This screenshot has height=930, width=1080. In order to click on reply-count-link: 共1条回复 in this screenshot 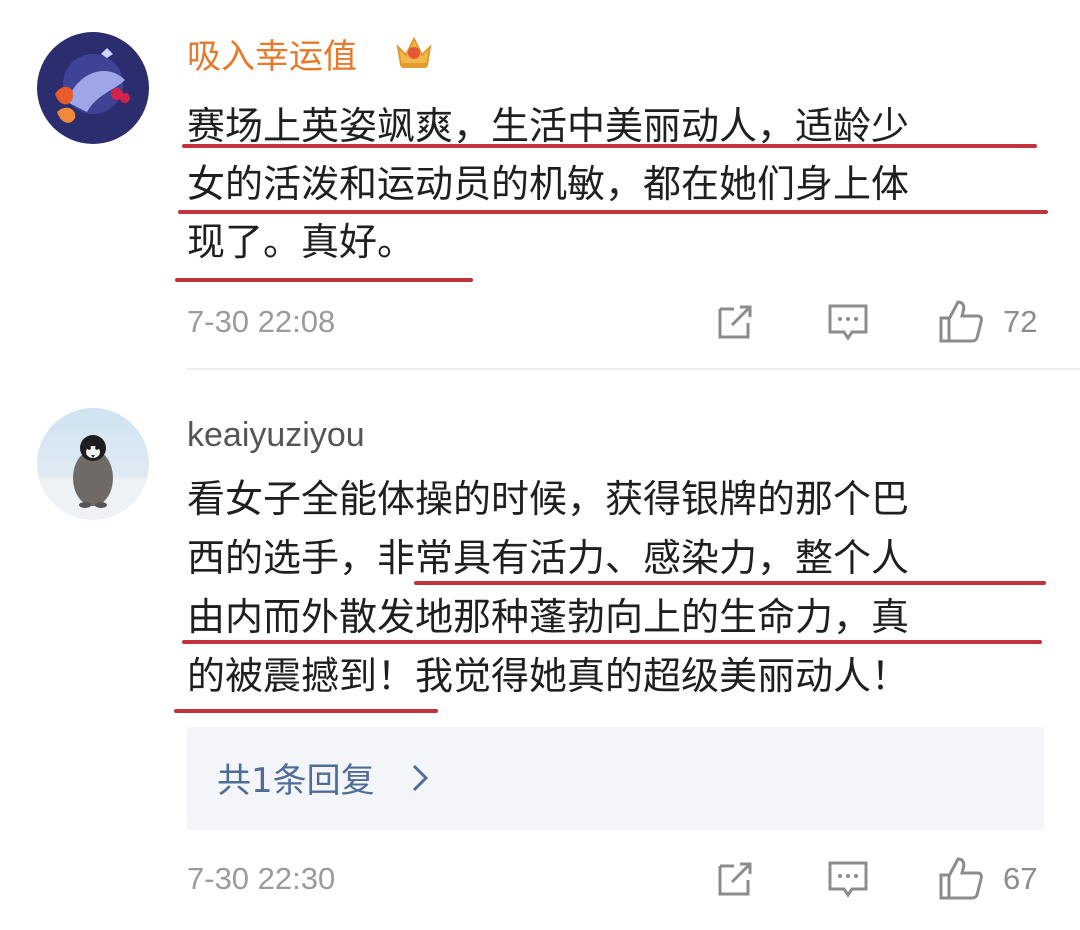, I will do `click(296, 777)`.